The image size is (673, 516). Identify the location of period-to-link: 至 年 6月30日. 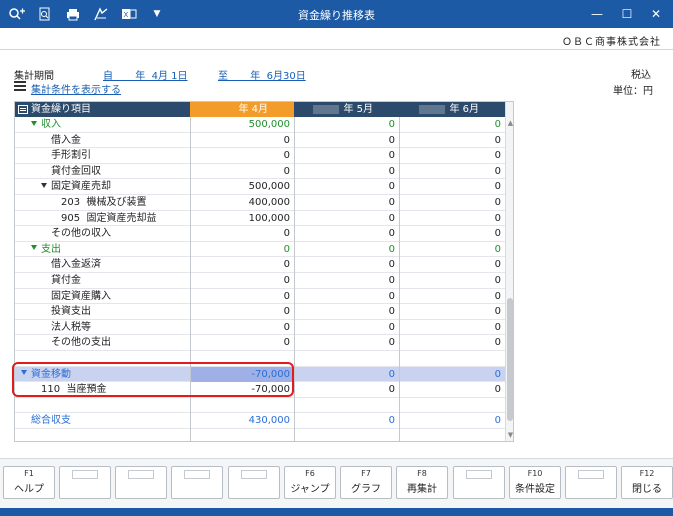
(262, 74).